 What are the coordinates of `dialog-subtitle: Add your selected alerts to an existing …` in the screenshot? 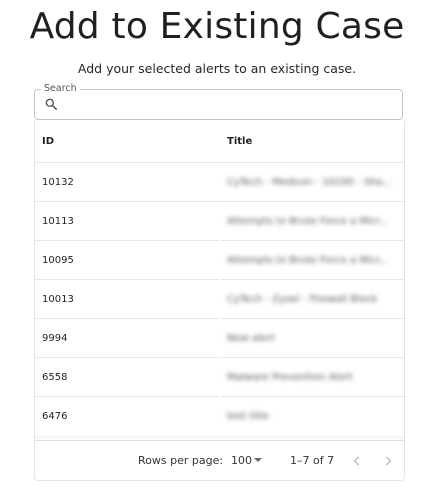 It's located at (217, 68).